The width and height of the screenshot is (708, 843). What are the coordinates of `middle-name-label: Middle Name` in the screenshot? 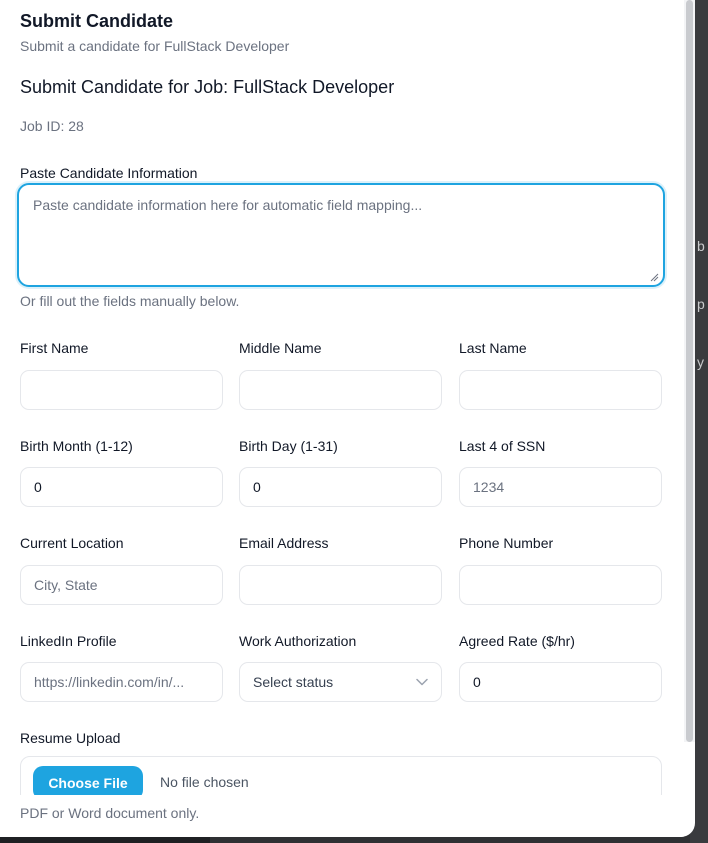 It's located at (280, 348).